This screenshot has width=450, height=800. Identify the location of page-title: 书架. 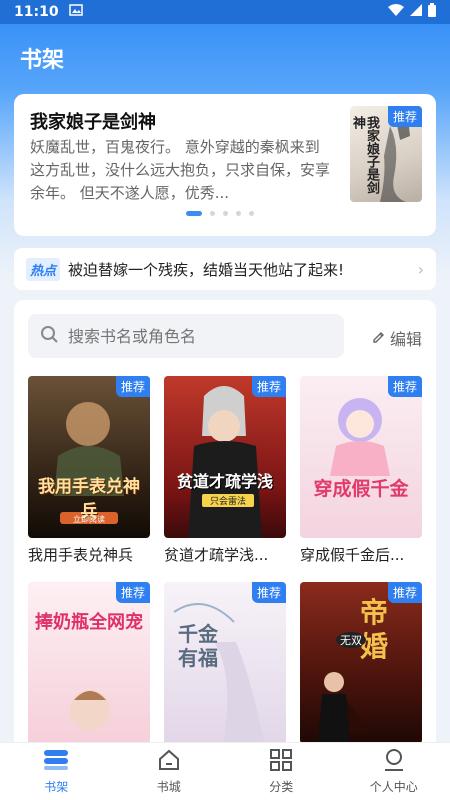
(42, 60).